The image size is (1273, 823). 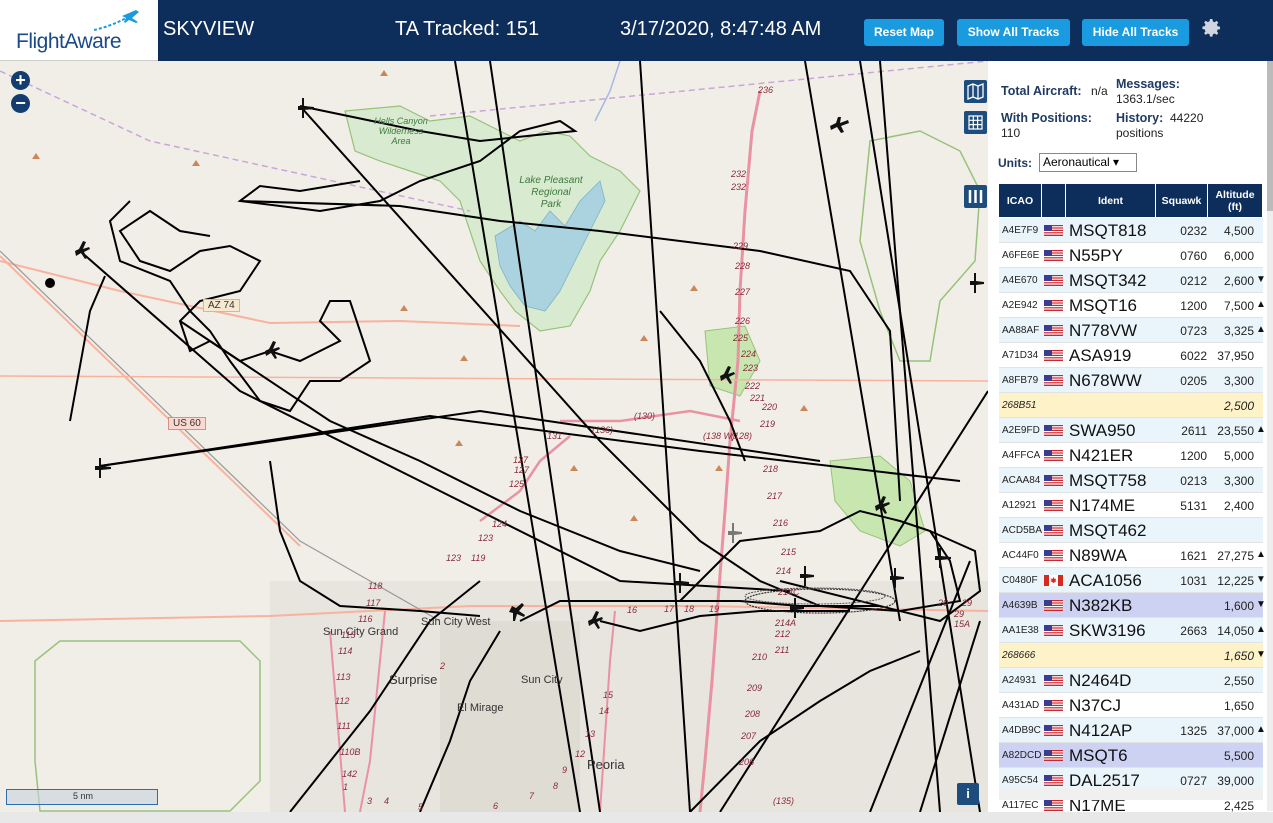 I want to click on table-row: A2E9FD SWA950 2611 23,550 ▲, so click(x=1132, y=430).